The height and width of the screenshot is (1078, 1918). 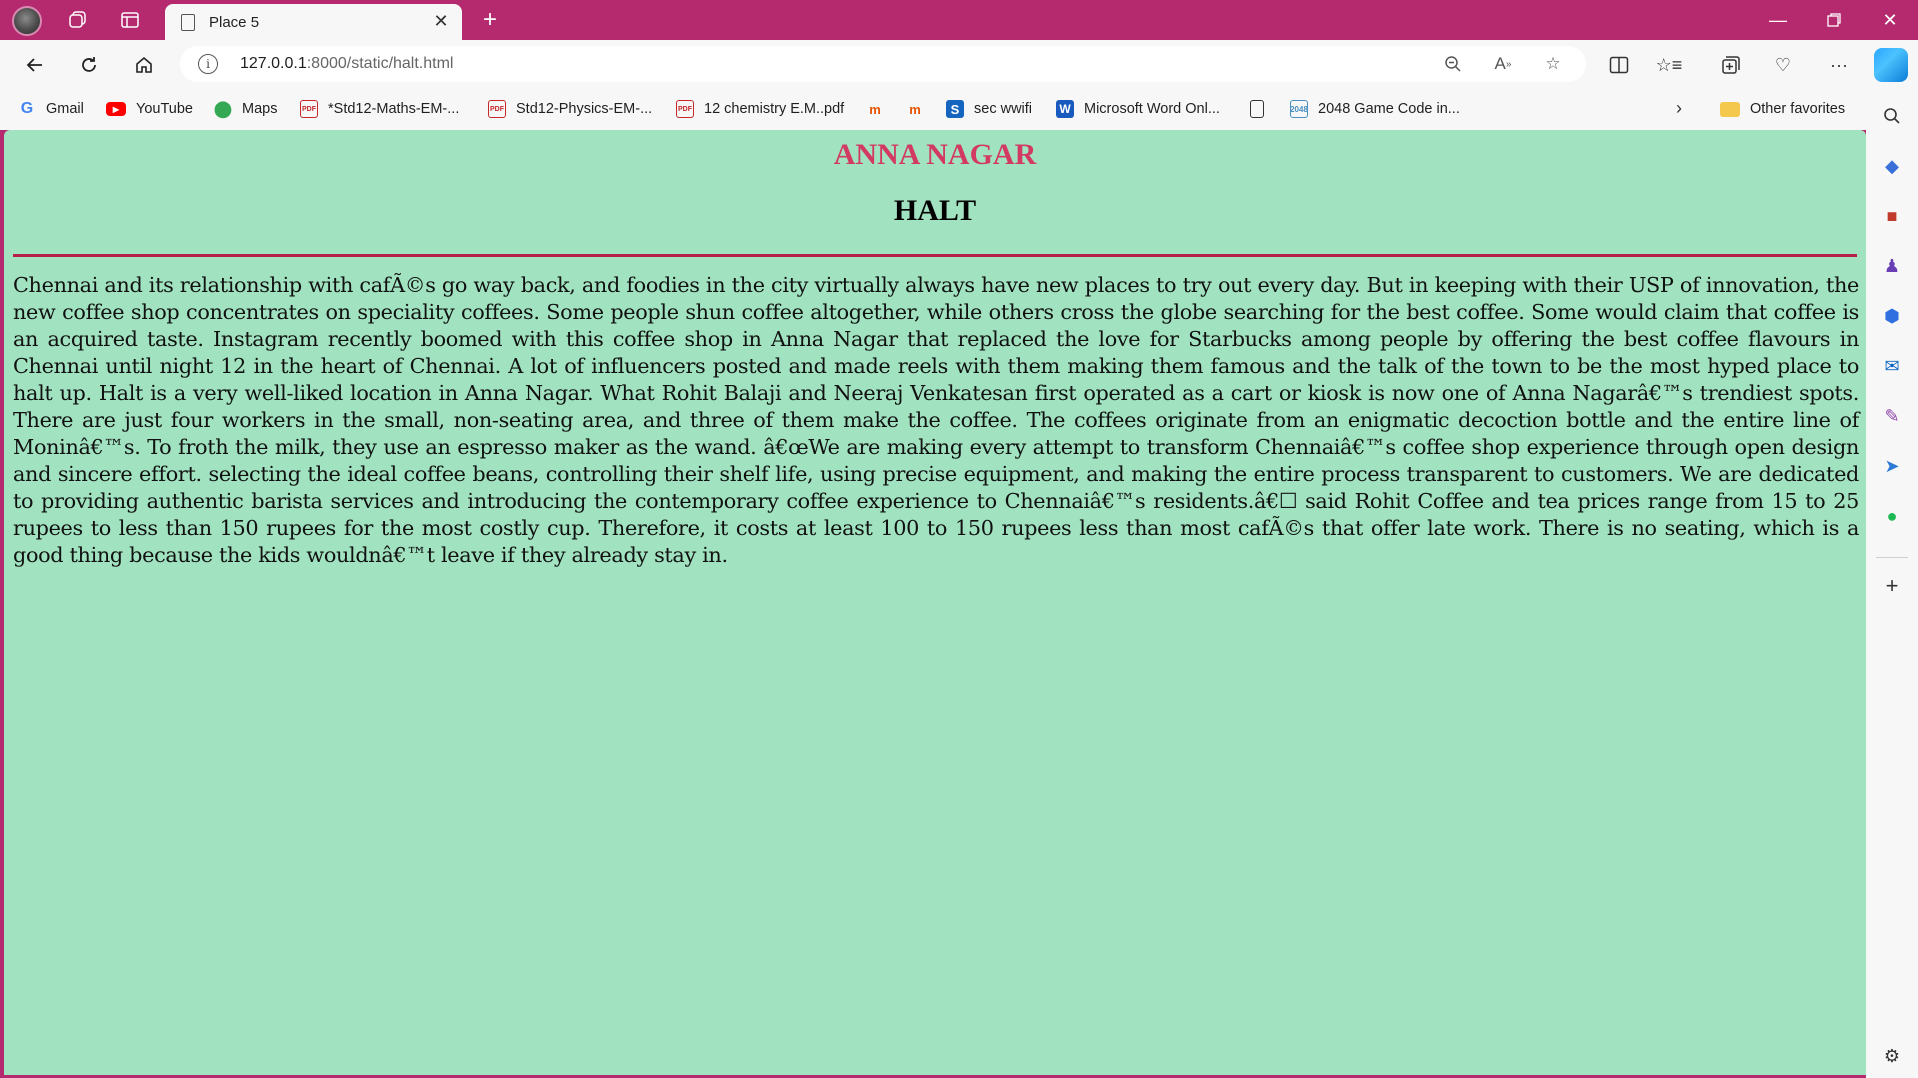 I want to click on favorite-maps: ⬤ Maps, so click(x=245, y=109).